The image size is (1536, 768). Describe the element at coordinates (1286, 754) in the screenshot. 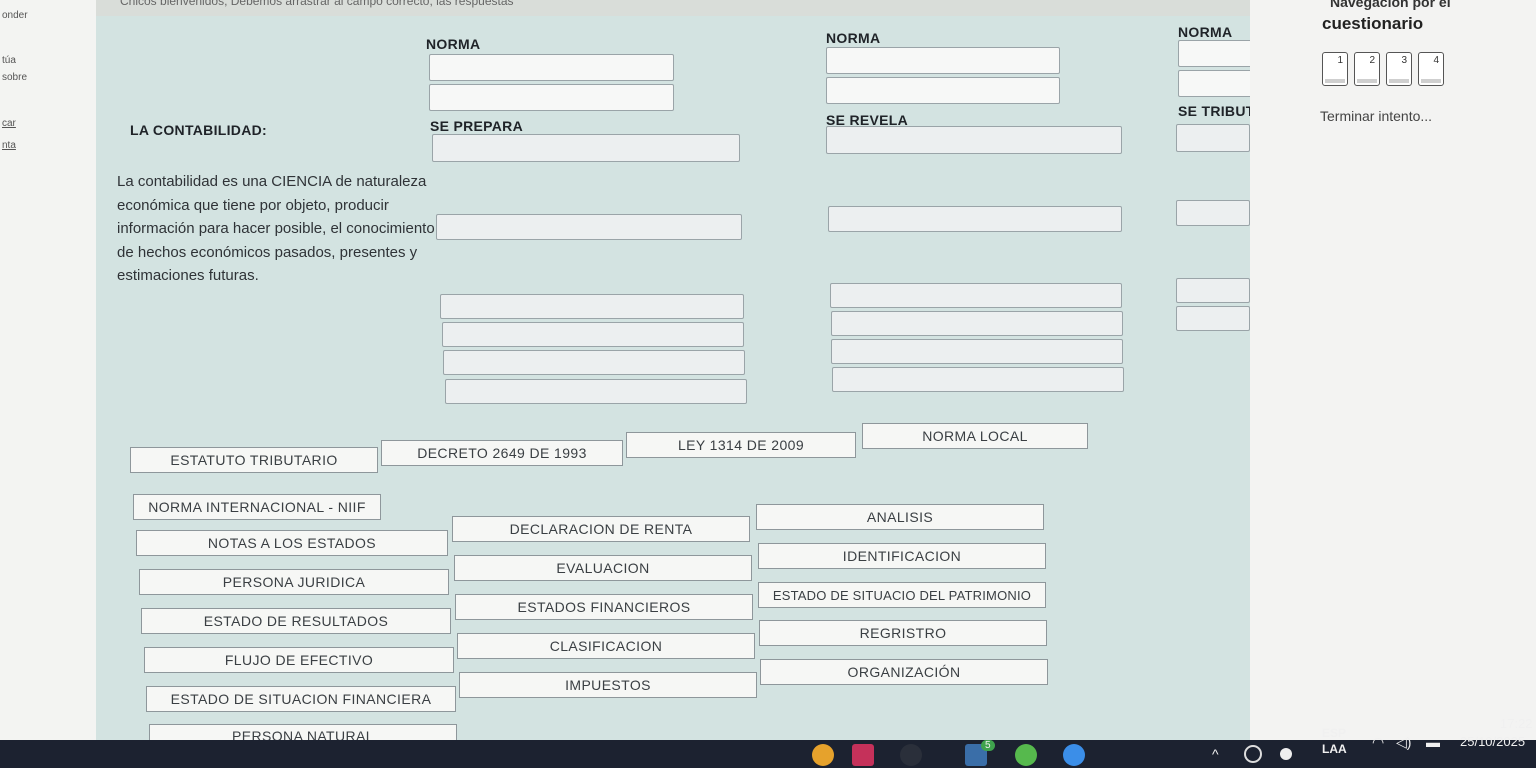

I see `status-dot-icon` at that location.